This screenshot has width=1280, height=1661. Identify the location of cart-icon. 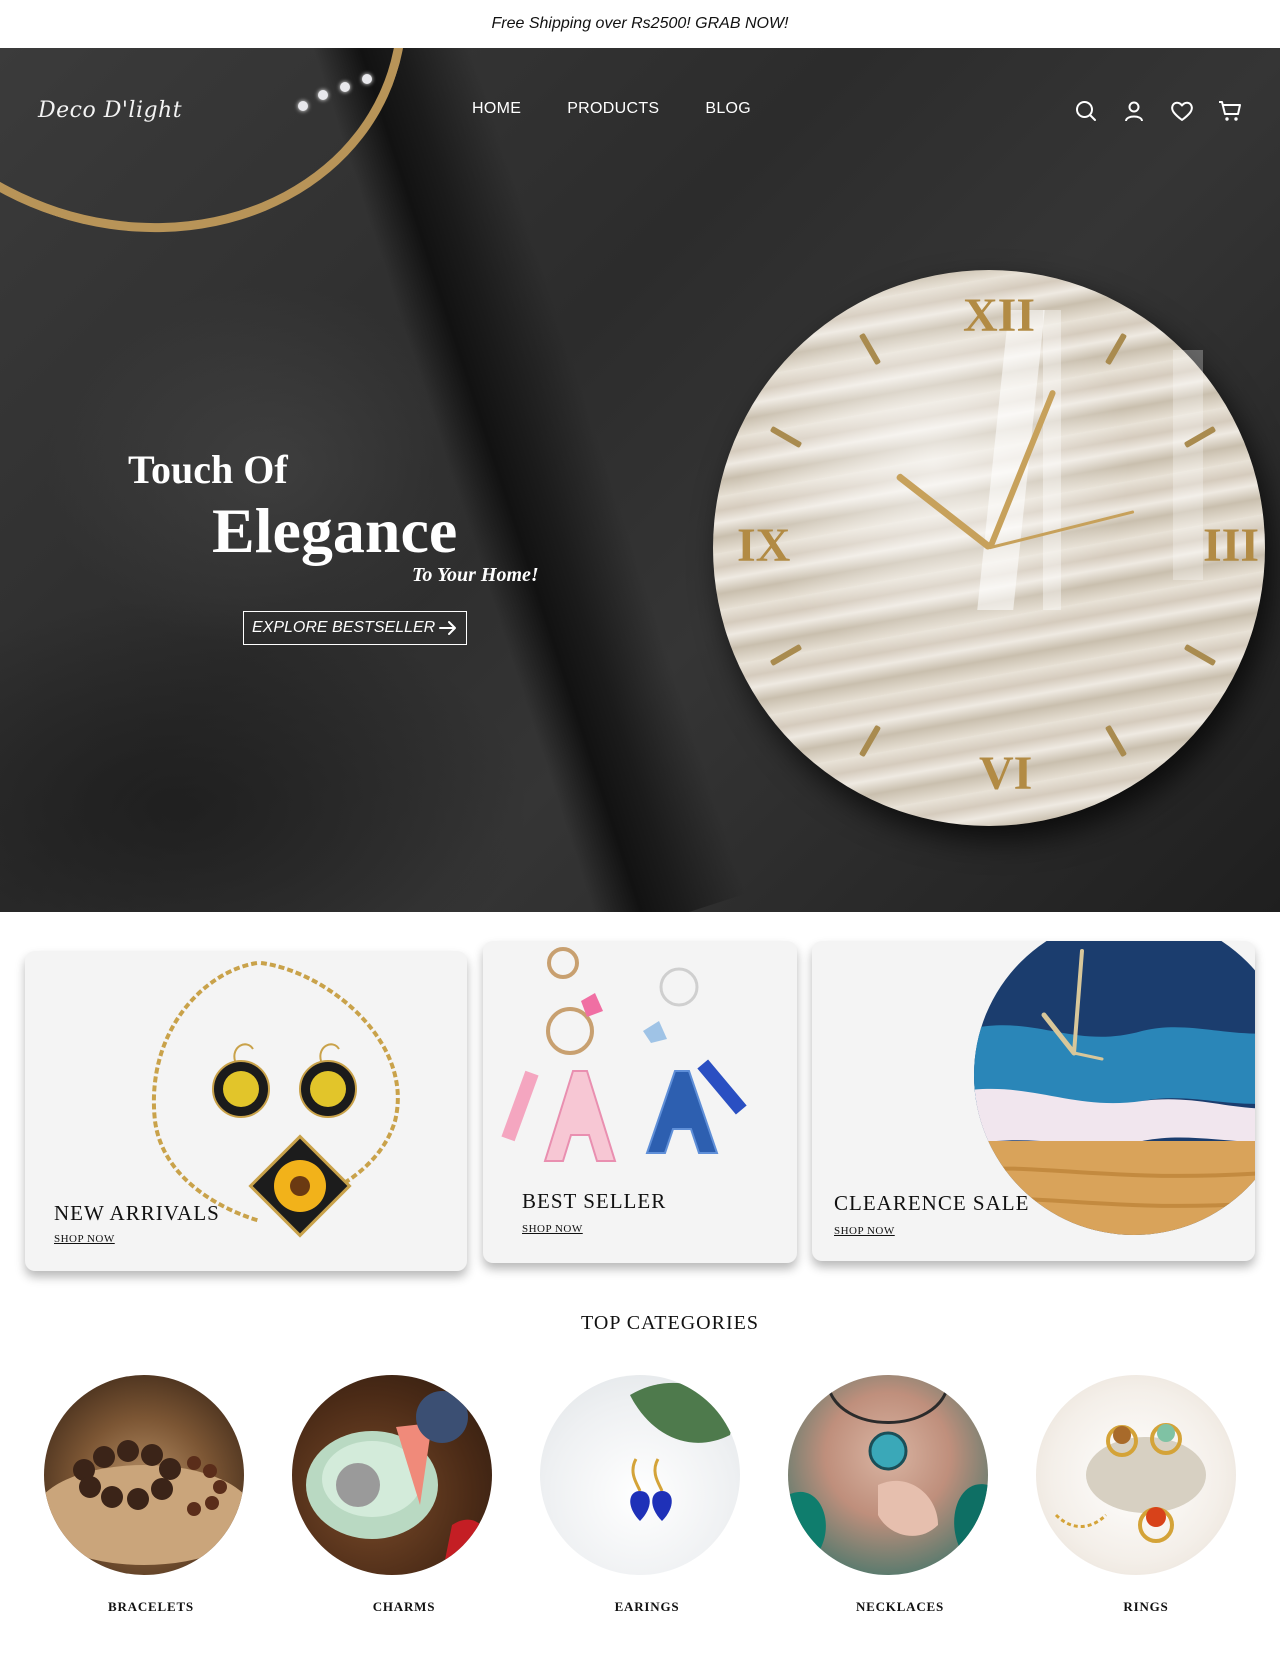
(1230, 111).